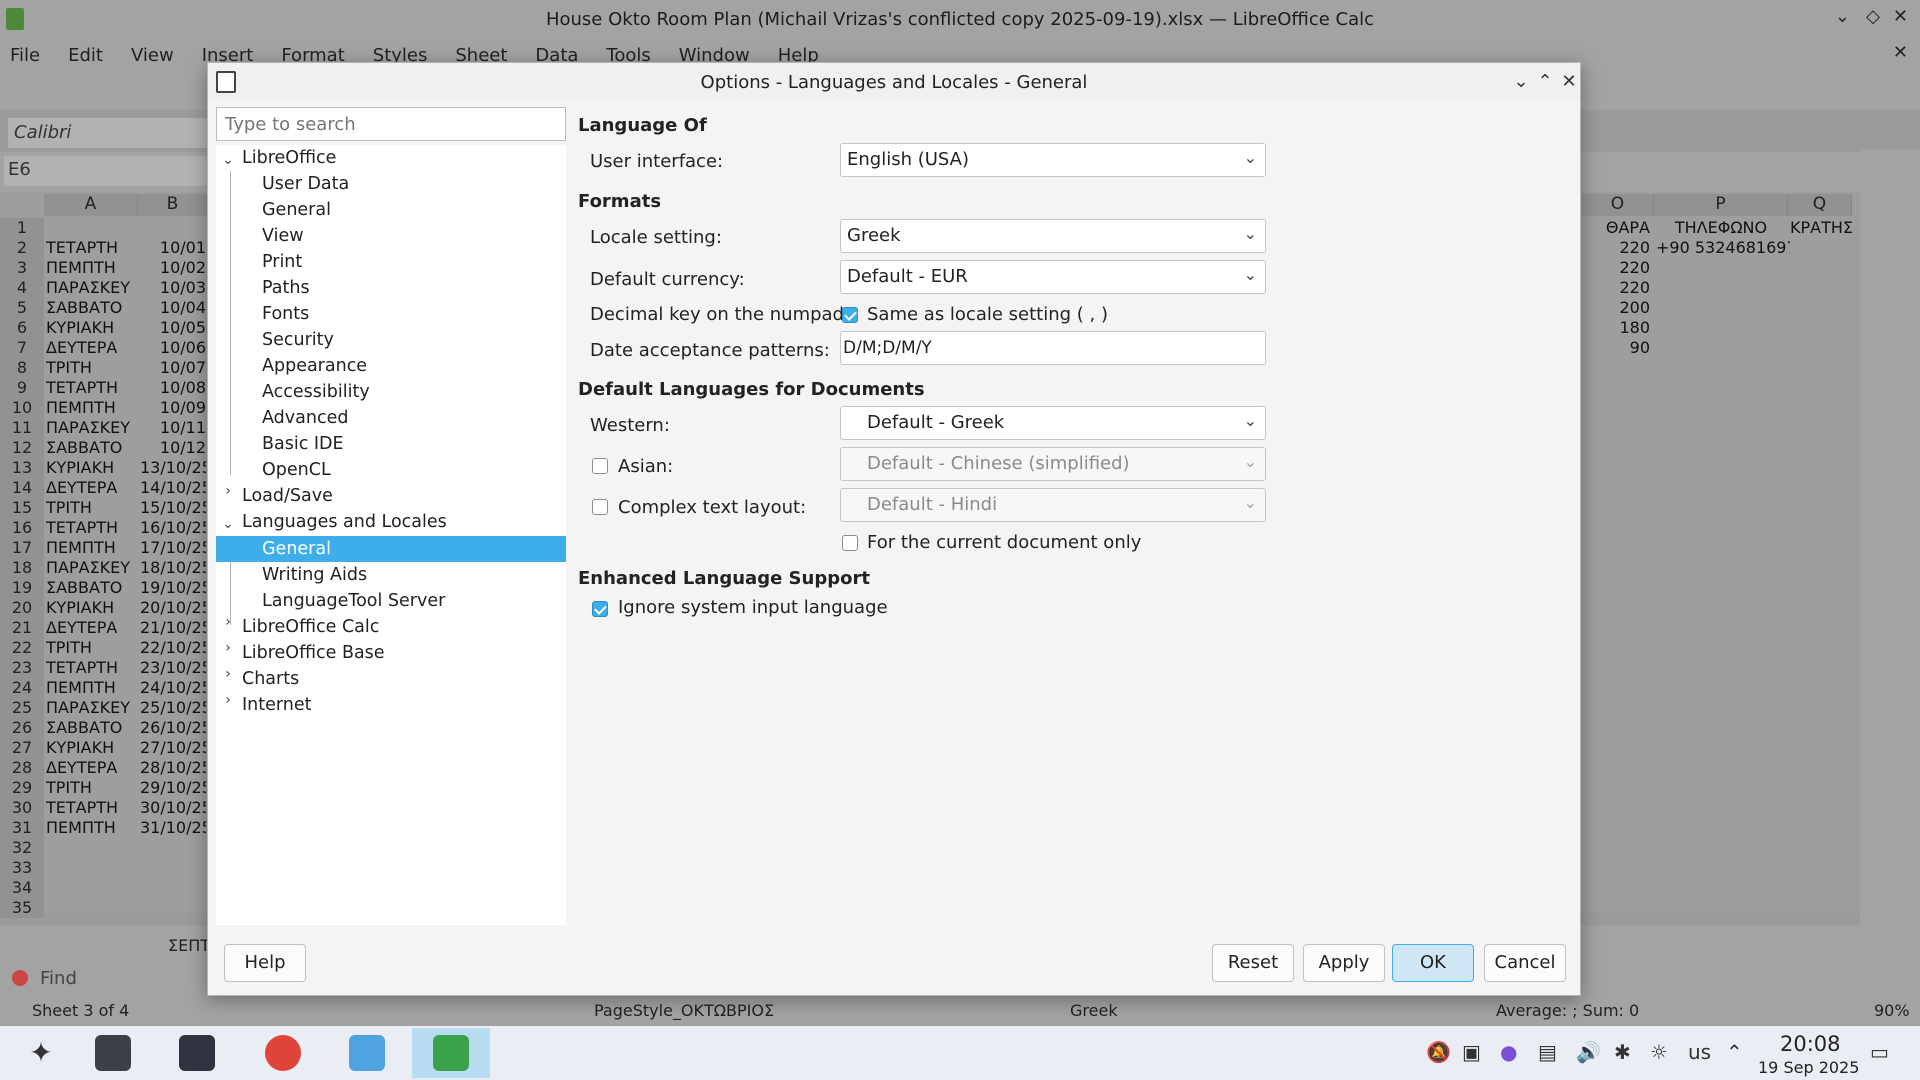  Describe the element at coordinates (152, 55) in the screenshot. I see `menu-view: View` at that location.